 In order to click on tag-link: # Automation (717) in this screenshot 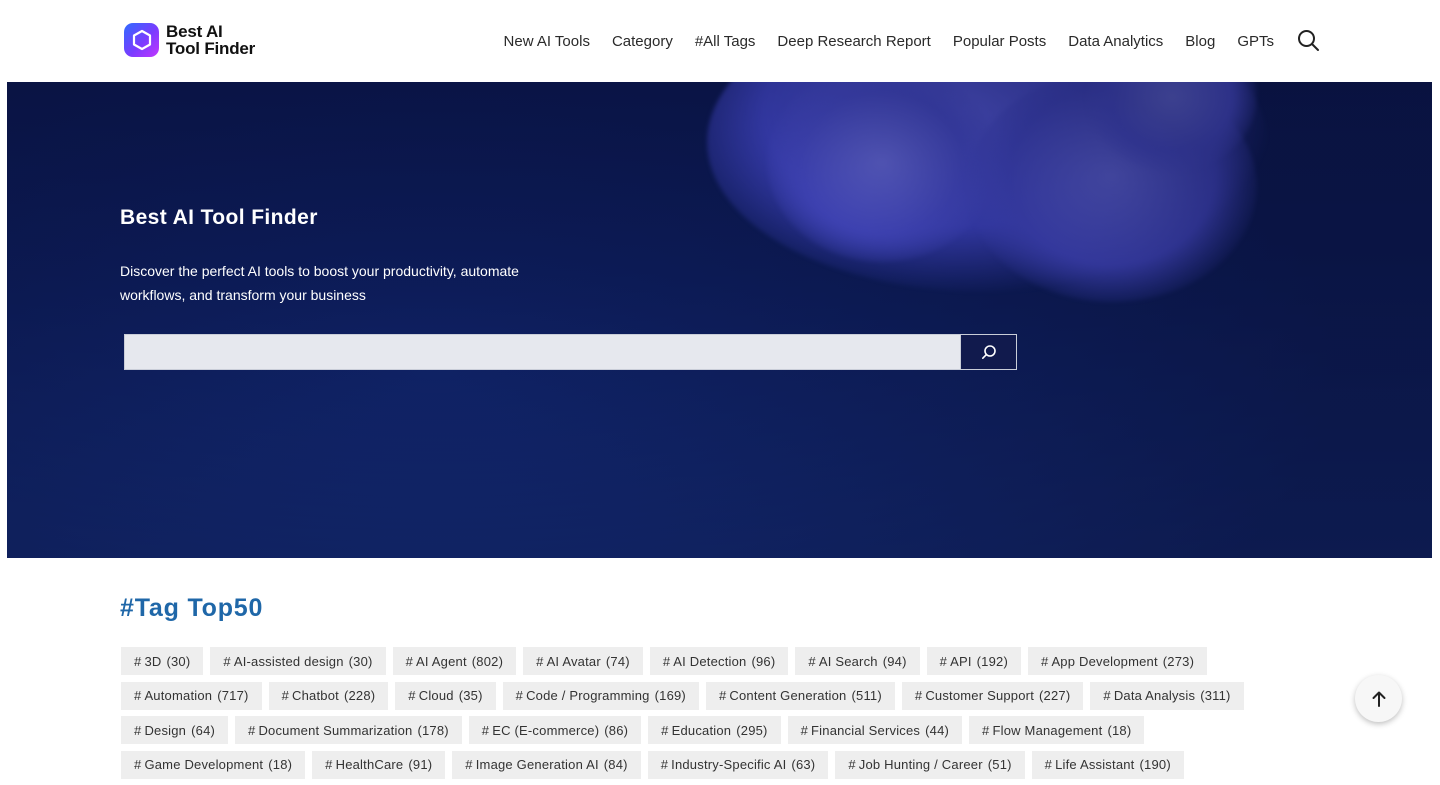, I will do `click(191, 695)`.